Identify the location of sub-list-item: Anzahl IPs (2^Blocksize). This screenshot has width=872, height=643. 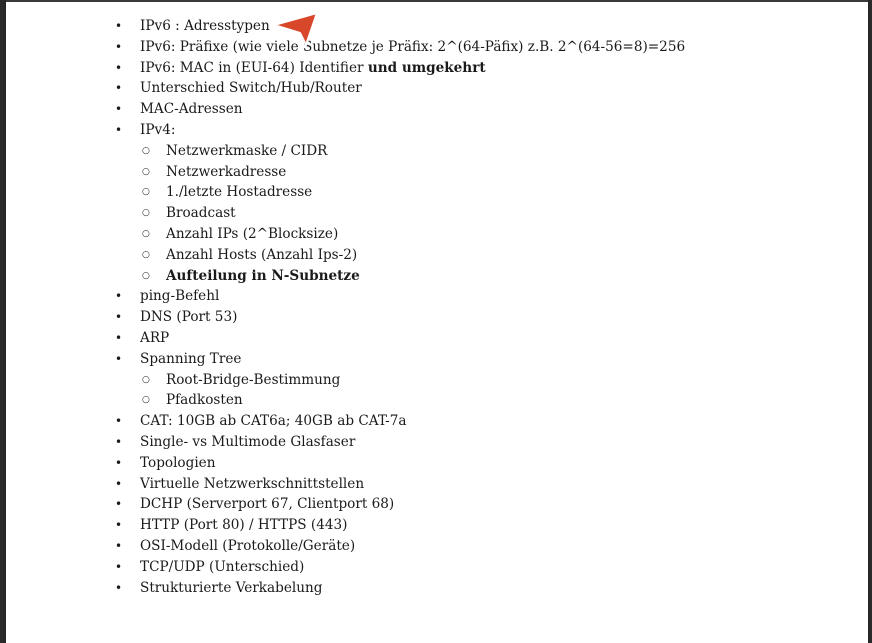
(398, 234).